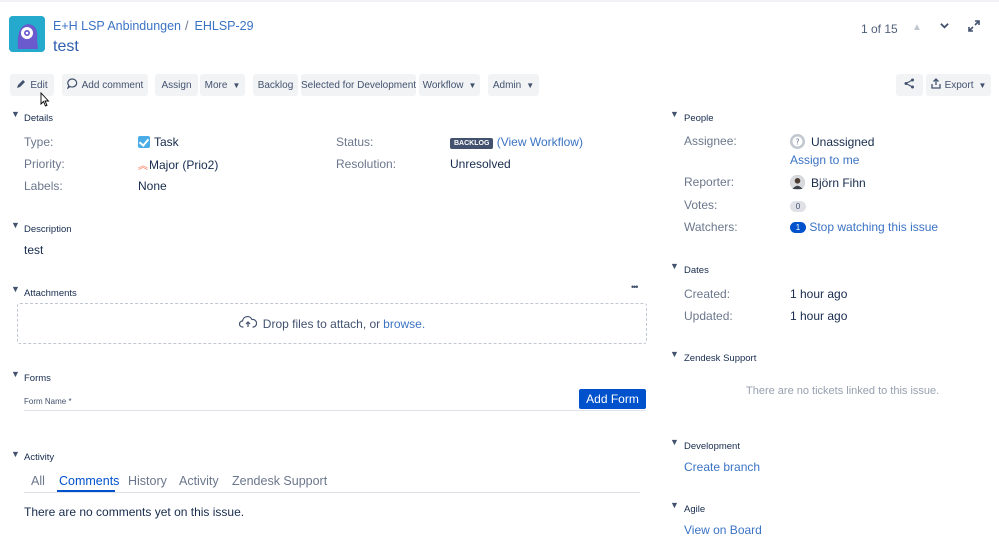 This screenshot has height=558, width=999. I want to click on tab-activity: Activity, so click(199, 481).